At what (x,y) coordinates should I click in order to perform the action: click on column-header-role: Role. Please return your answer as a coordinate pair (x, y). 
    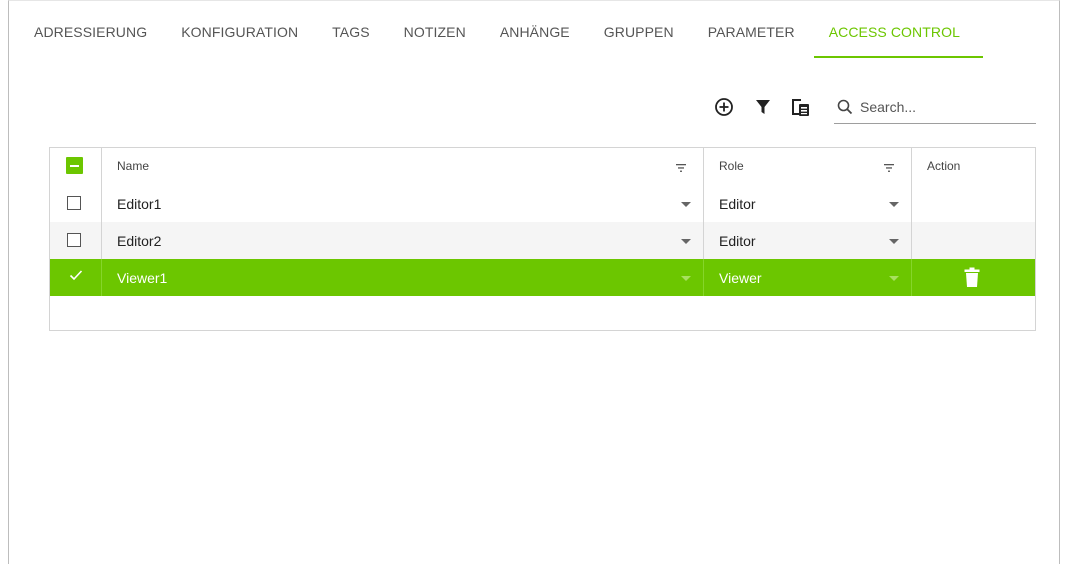
    Looking at the image, I should click on (731, 166).